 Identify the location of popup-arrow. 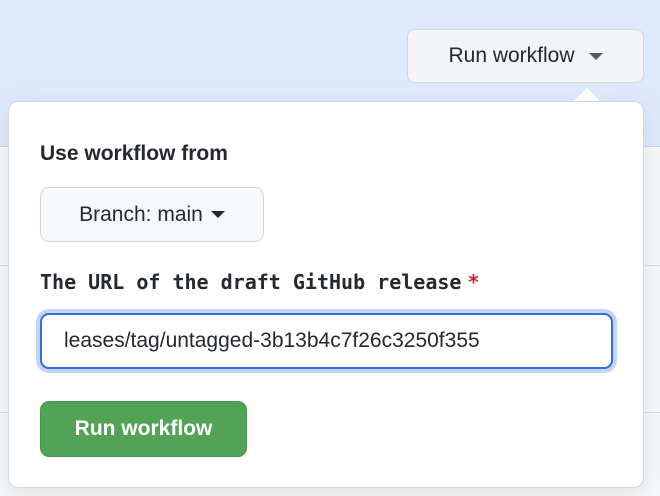
(587, 95).